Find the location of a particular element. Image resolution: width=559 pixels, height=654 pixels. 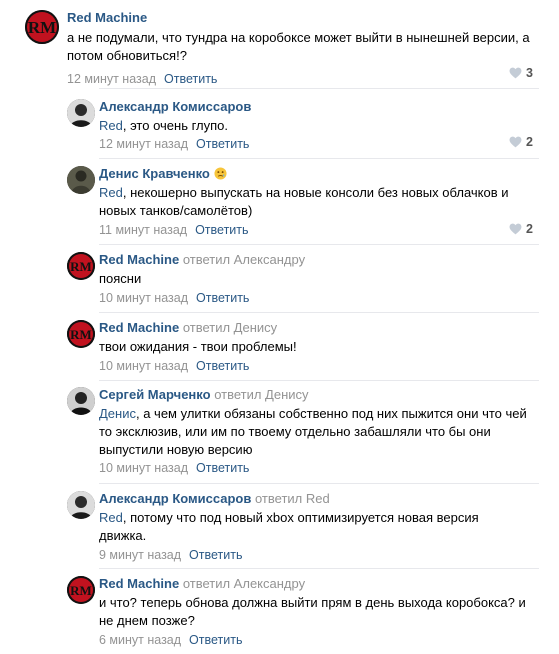

comment-author: Сергей Марченко is located at coordinates (155, 394).